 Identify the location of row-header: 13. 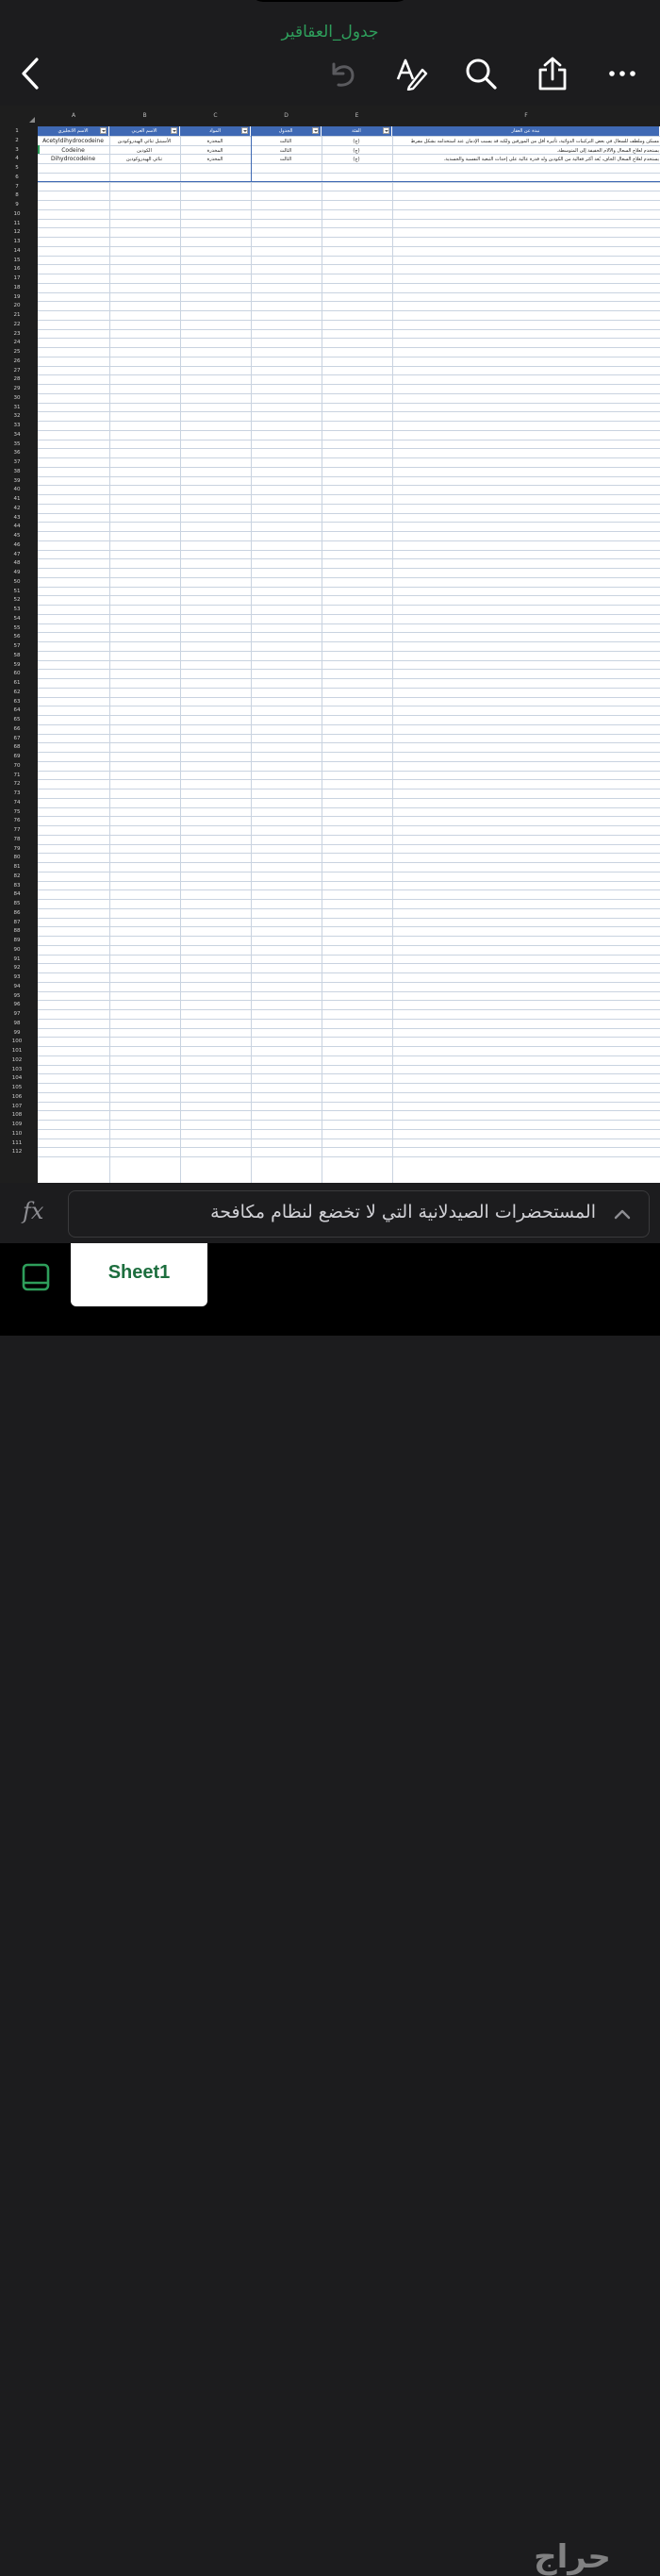
(17, 241).